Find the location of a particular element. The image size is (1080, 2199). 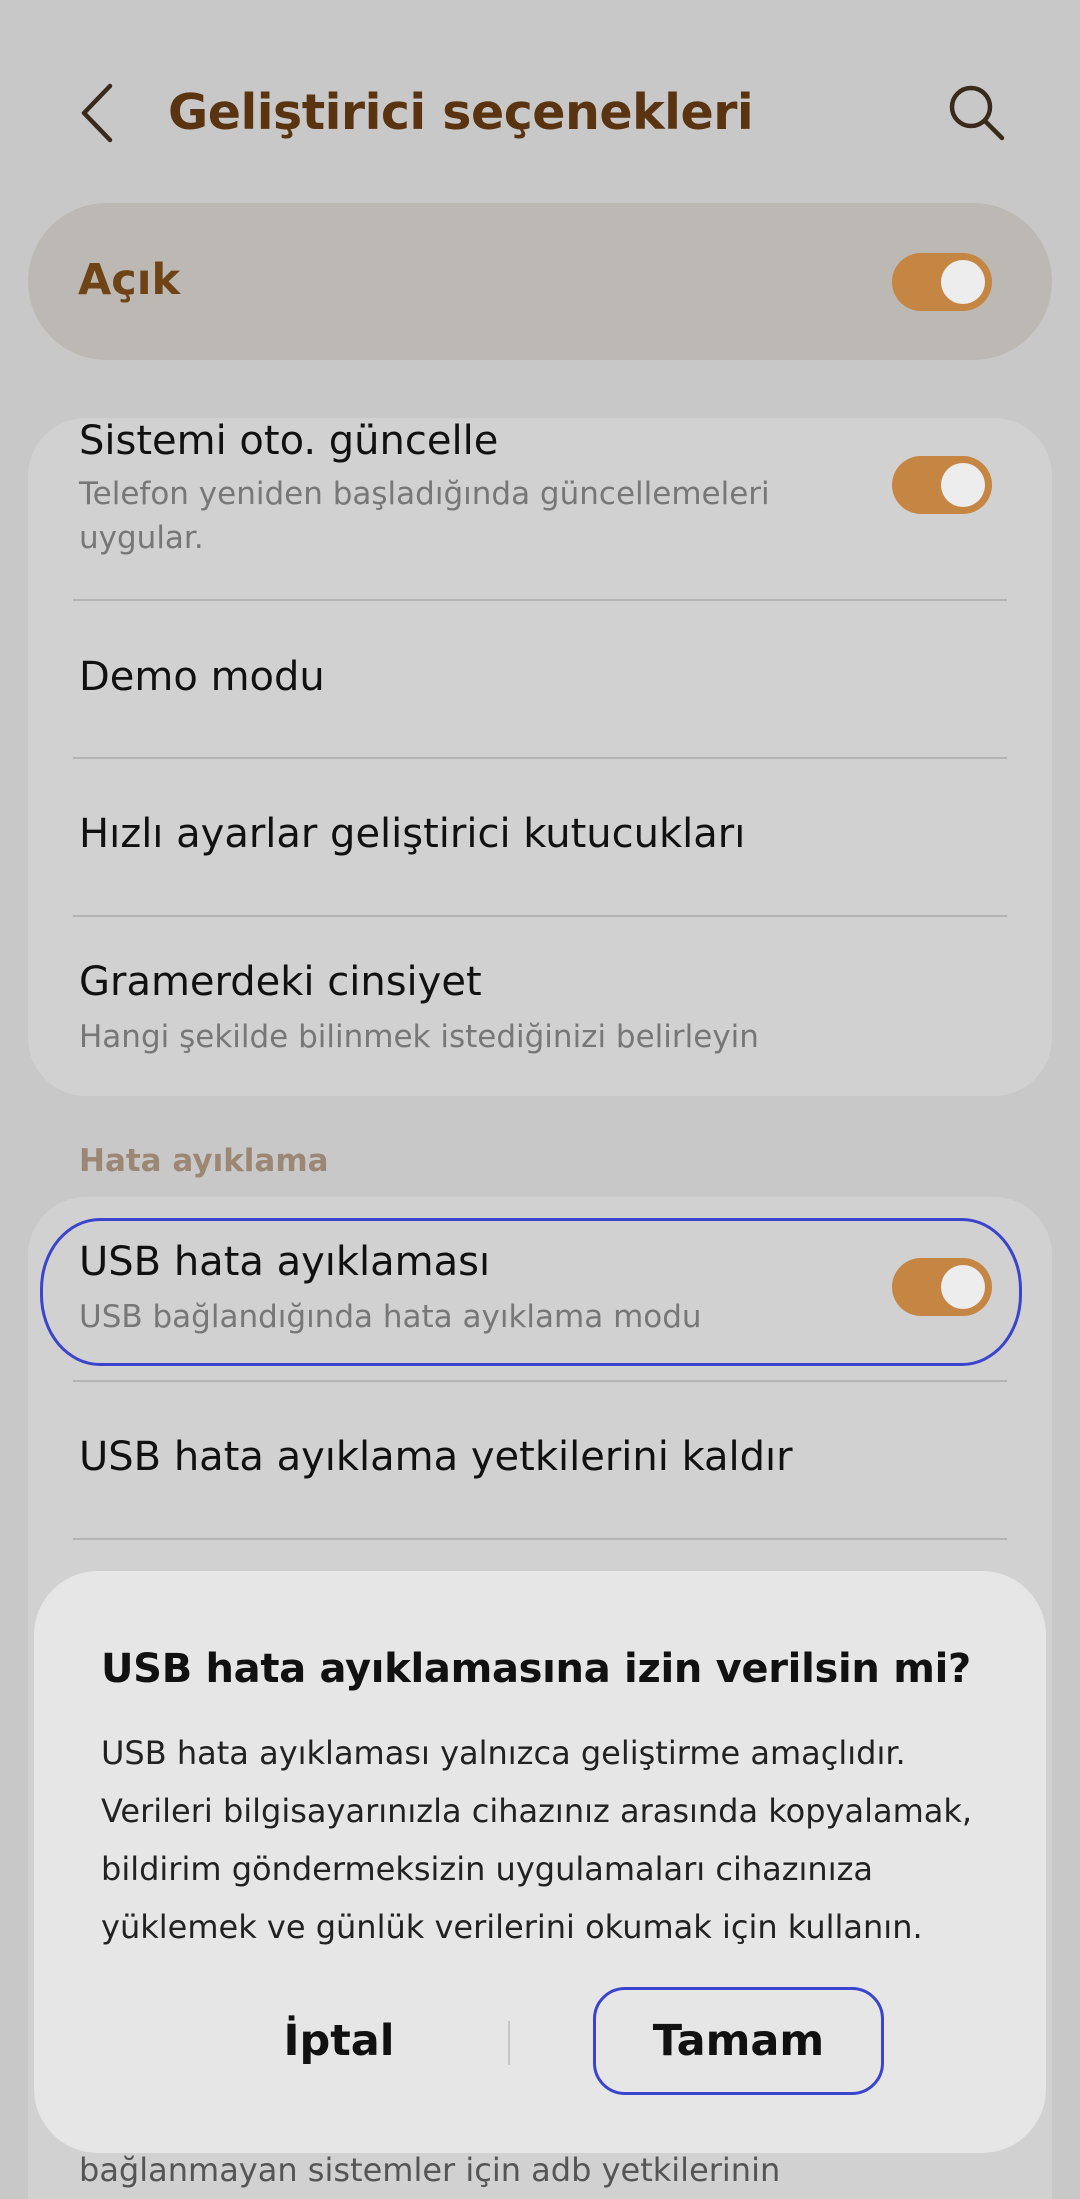

page-title: Geliştirici seçenekleri is located at coordinates (461, 112).